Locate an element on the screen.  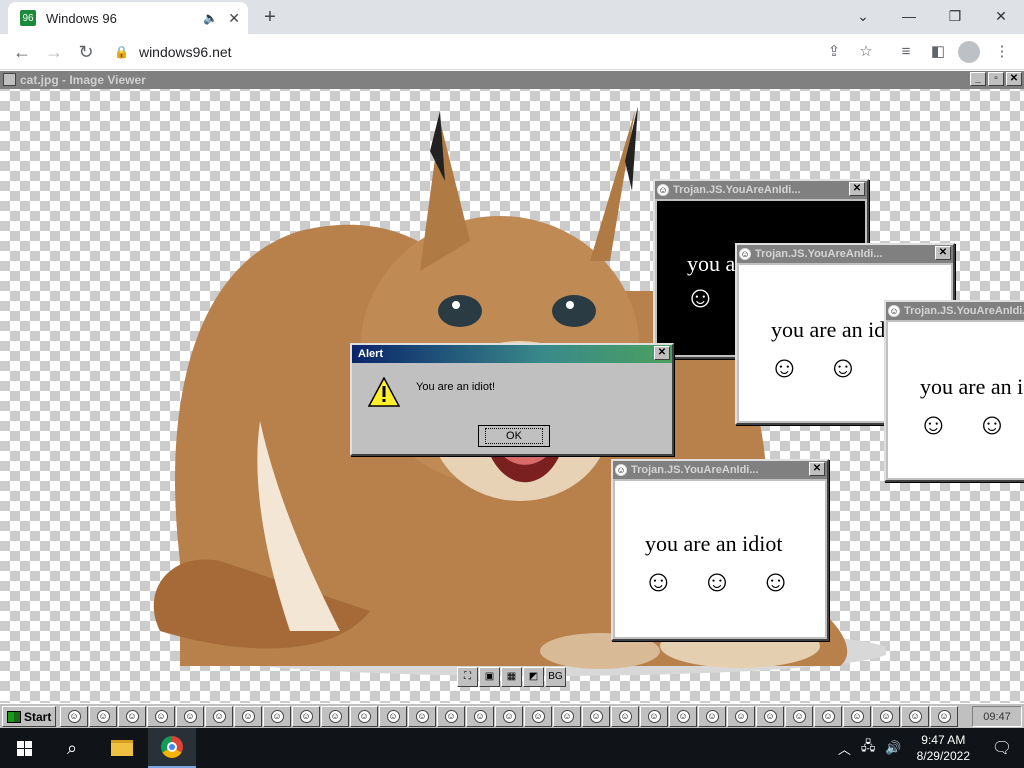
idiot-window-4-titlebar: ☺ Trojan.JS.YouAreAnIdi... ✕ is located at coordinates (720, 470).